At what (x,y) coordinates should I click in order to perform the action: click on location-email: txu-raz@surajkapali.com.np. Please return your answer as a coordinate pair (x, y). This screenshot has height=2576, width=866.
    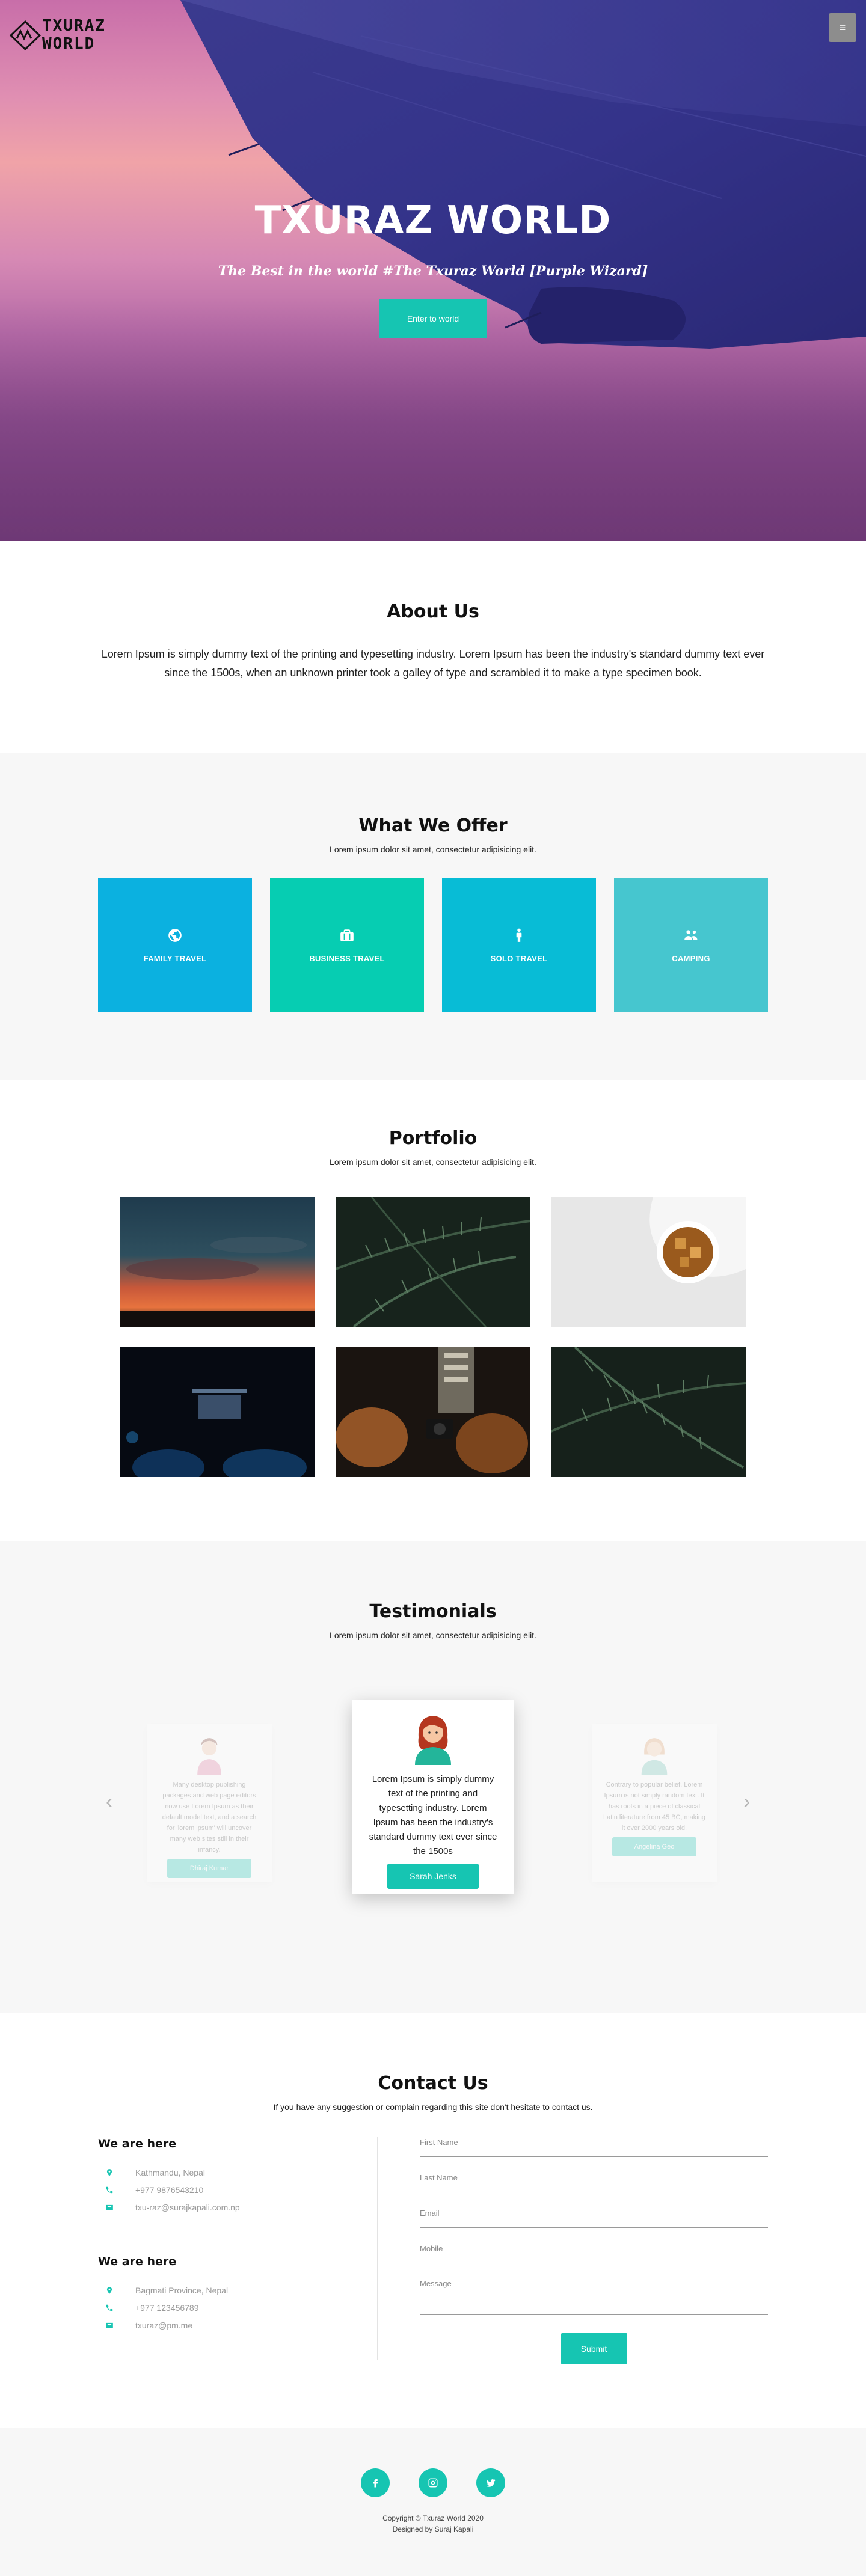
    Looking at the image, I should click on (225, 2207).